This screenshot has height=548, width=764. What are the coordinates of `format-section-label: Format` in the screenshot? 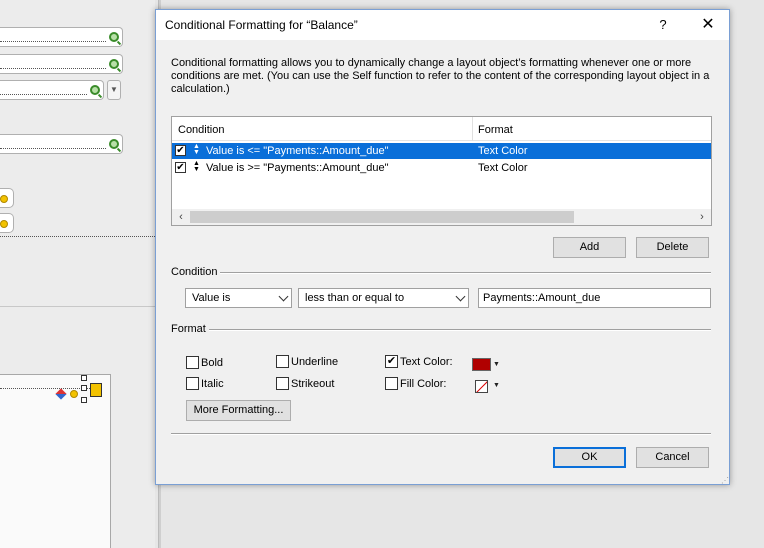 It's located at (190, 329).